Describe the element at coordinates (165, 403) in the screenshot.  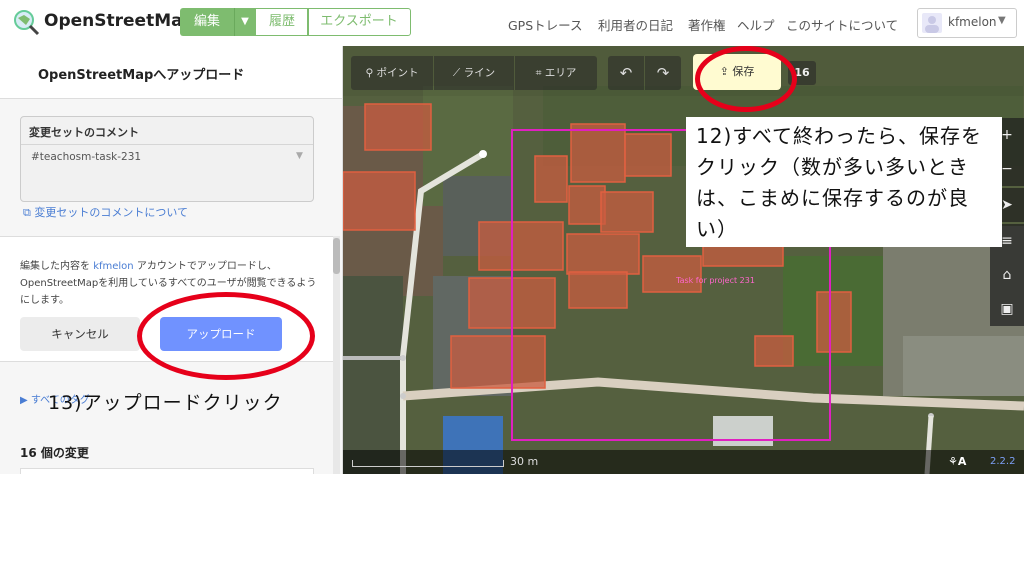
I see `instruction-text-step13: 13)アップロードクリック` at that location.